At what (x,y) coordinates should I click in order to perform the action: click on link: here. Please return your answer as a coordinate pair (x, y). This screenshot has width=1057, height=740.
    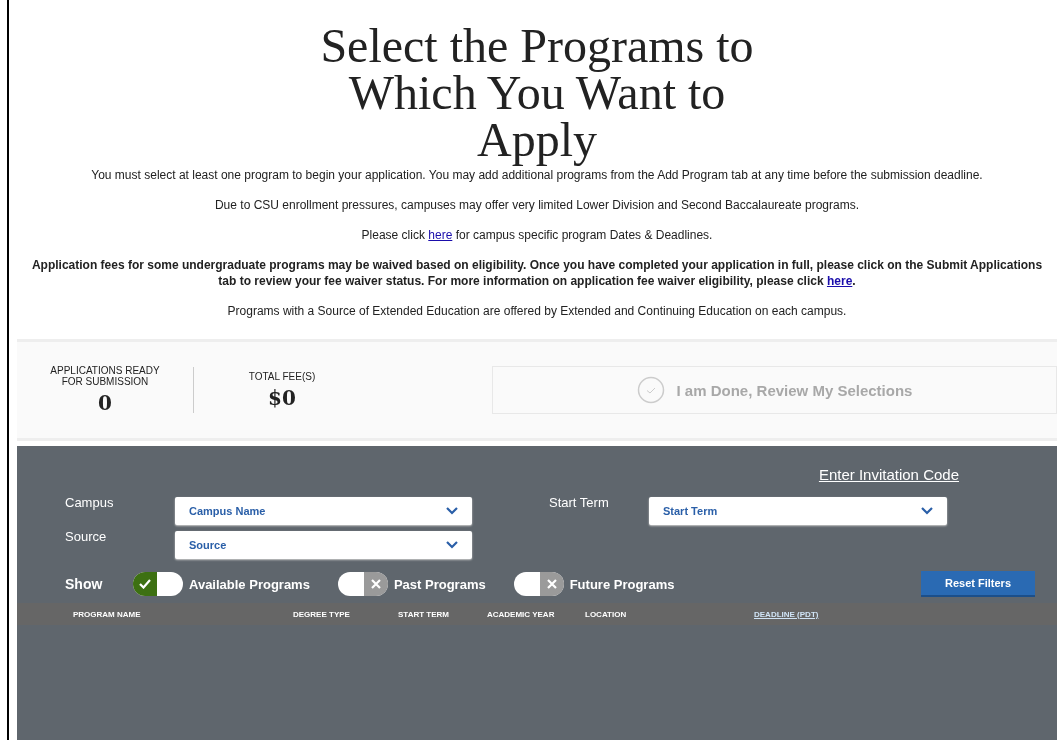
    Looking at the image, I should click on (440, 235).